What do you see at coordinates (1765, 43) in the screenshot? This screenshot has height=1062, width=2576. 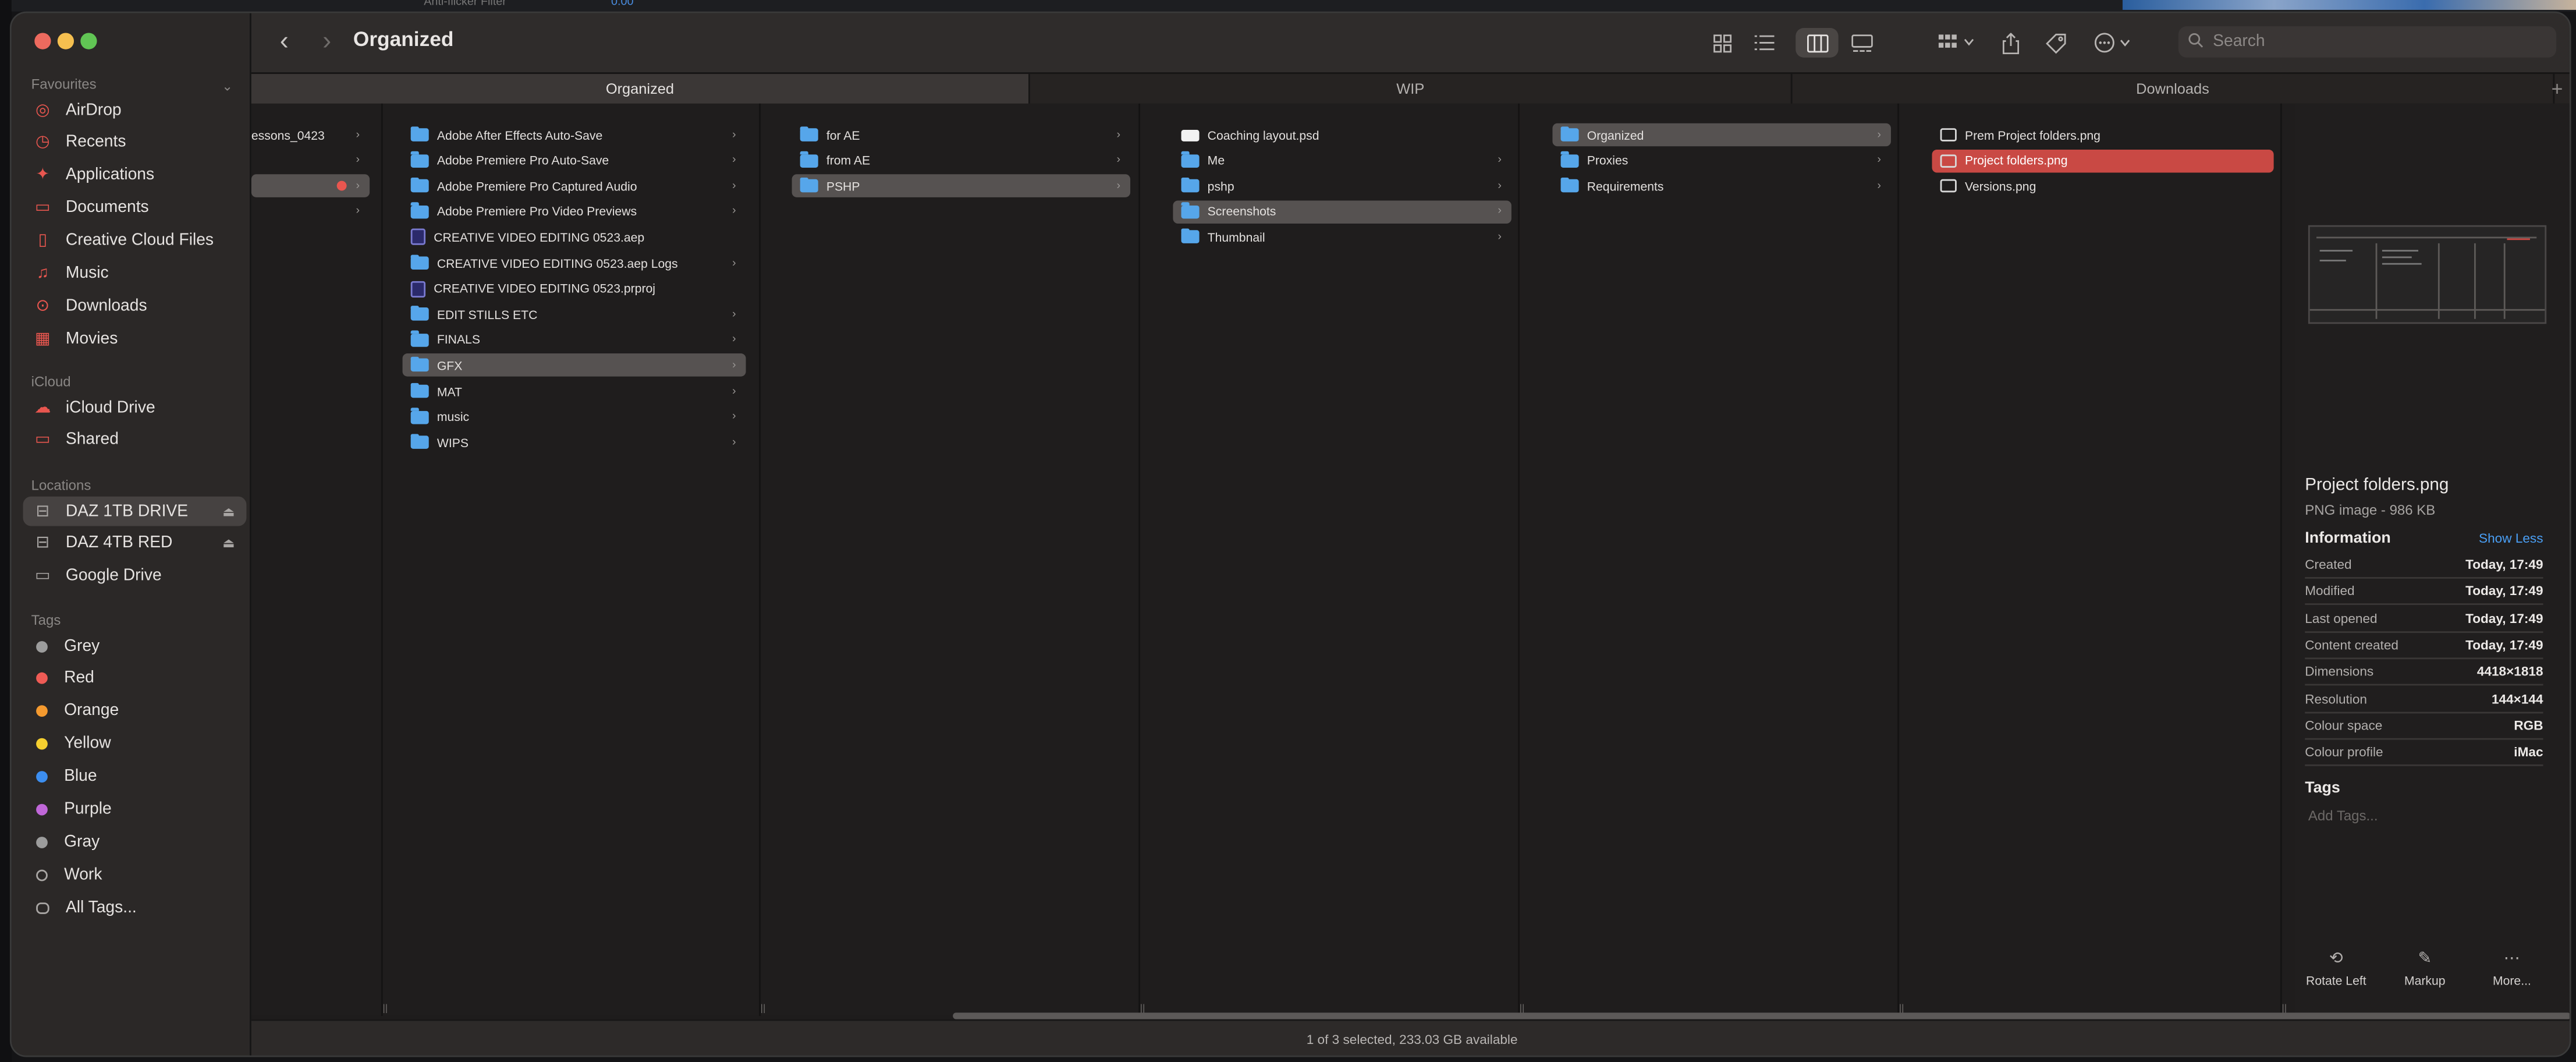 I see `list-view-icon` at bounding box center [1765, 43].